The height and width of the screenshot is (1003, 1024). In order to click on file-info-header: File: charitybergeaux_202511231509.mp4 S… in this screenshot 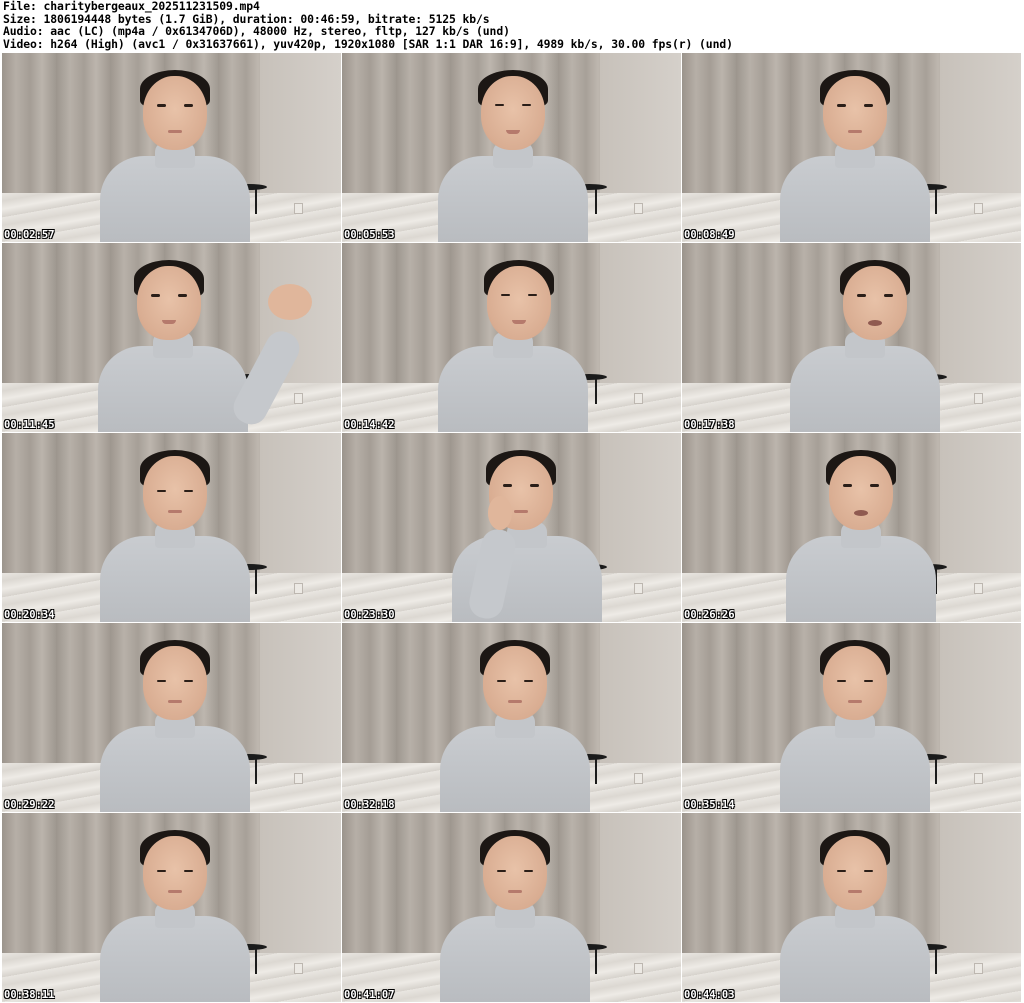, I will do `click(512, 25)`.